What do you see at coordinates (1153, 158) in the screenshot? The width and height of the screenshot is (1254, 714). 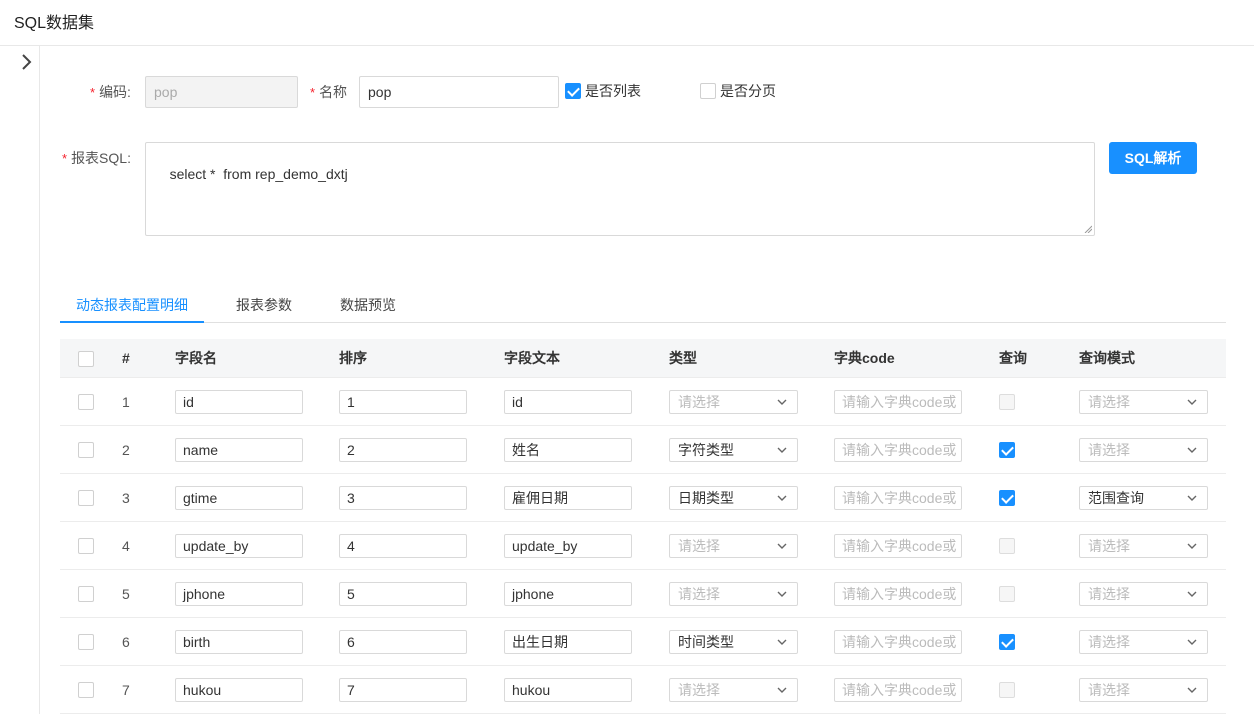 I see `sql-parse-button: SQL解析` at bounding box center [1153, 158].